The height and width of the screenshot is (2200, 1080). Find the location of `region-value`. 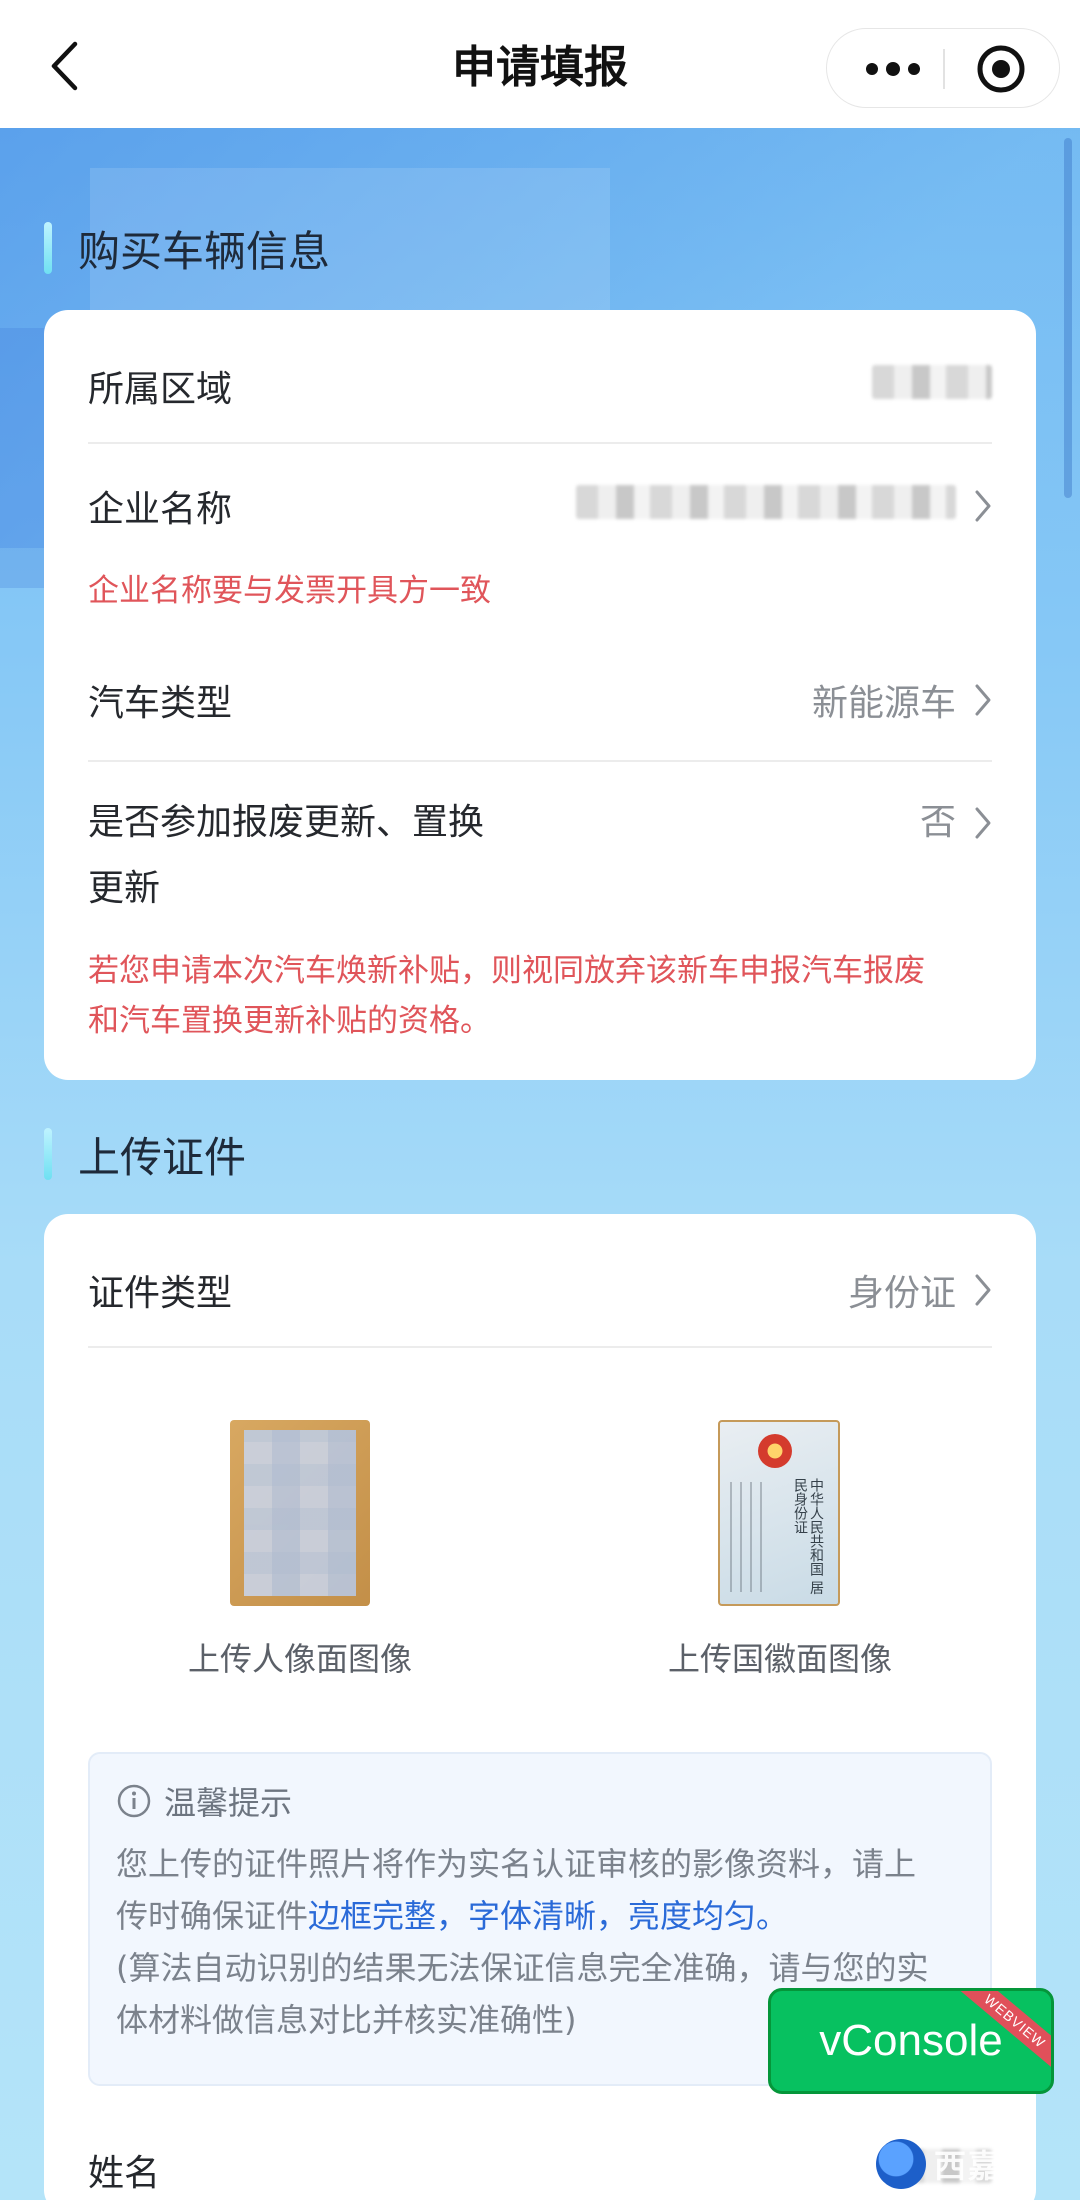

region-value is located at coordinates (932, 386).